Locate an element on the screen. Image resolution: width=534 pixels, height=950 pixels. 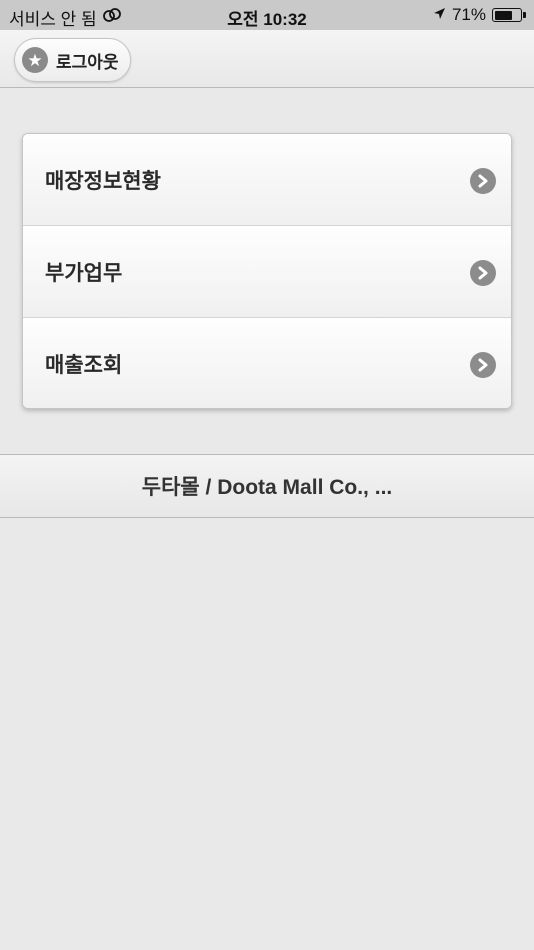
menu-item-label: 매출조회 is located at coordinates (84, 365).